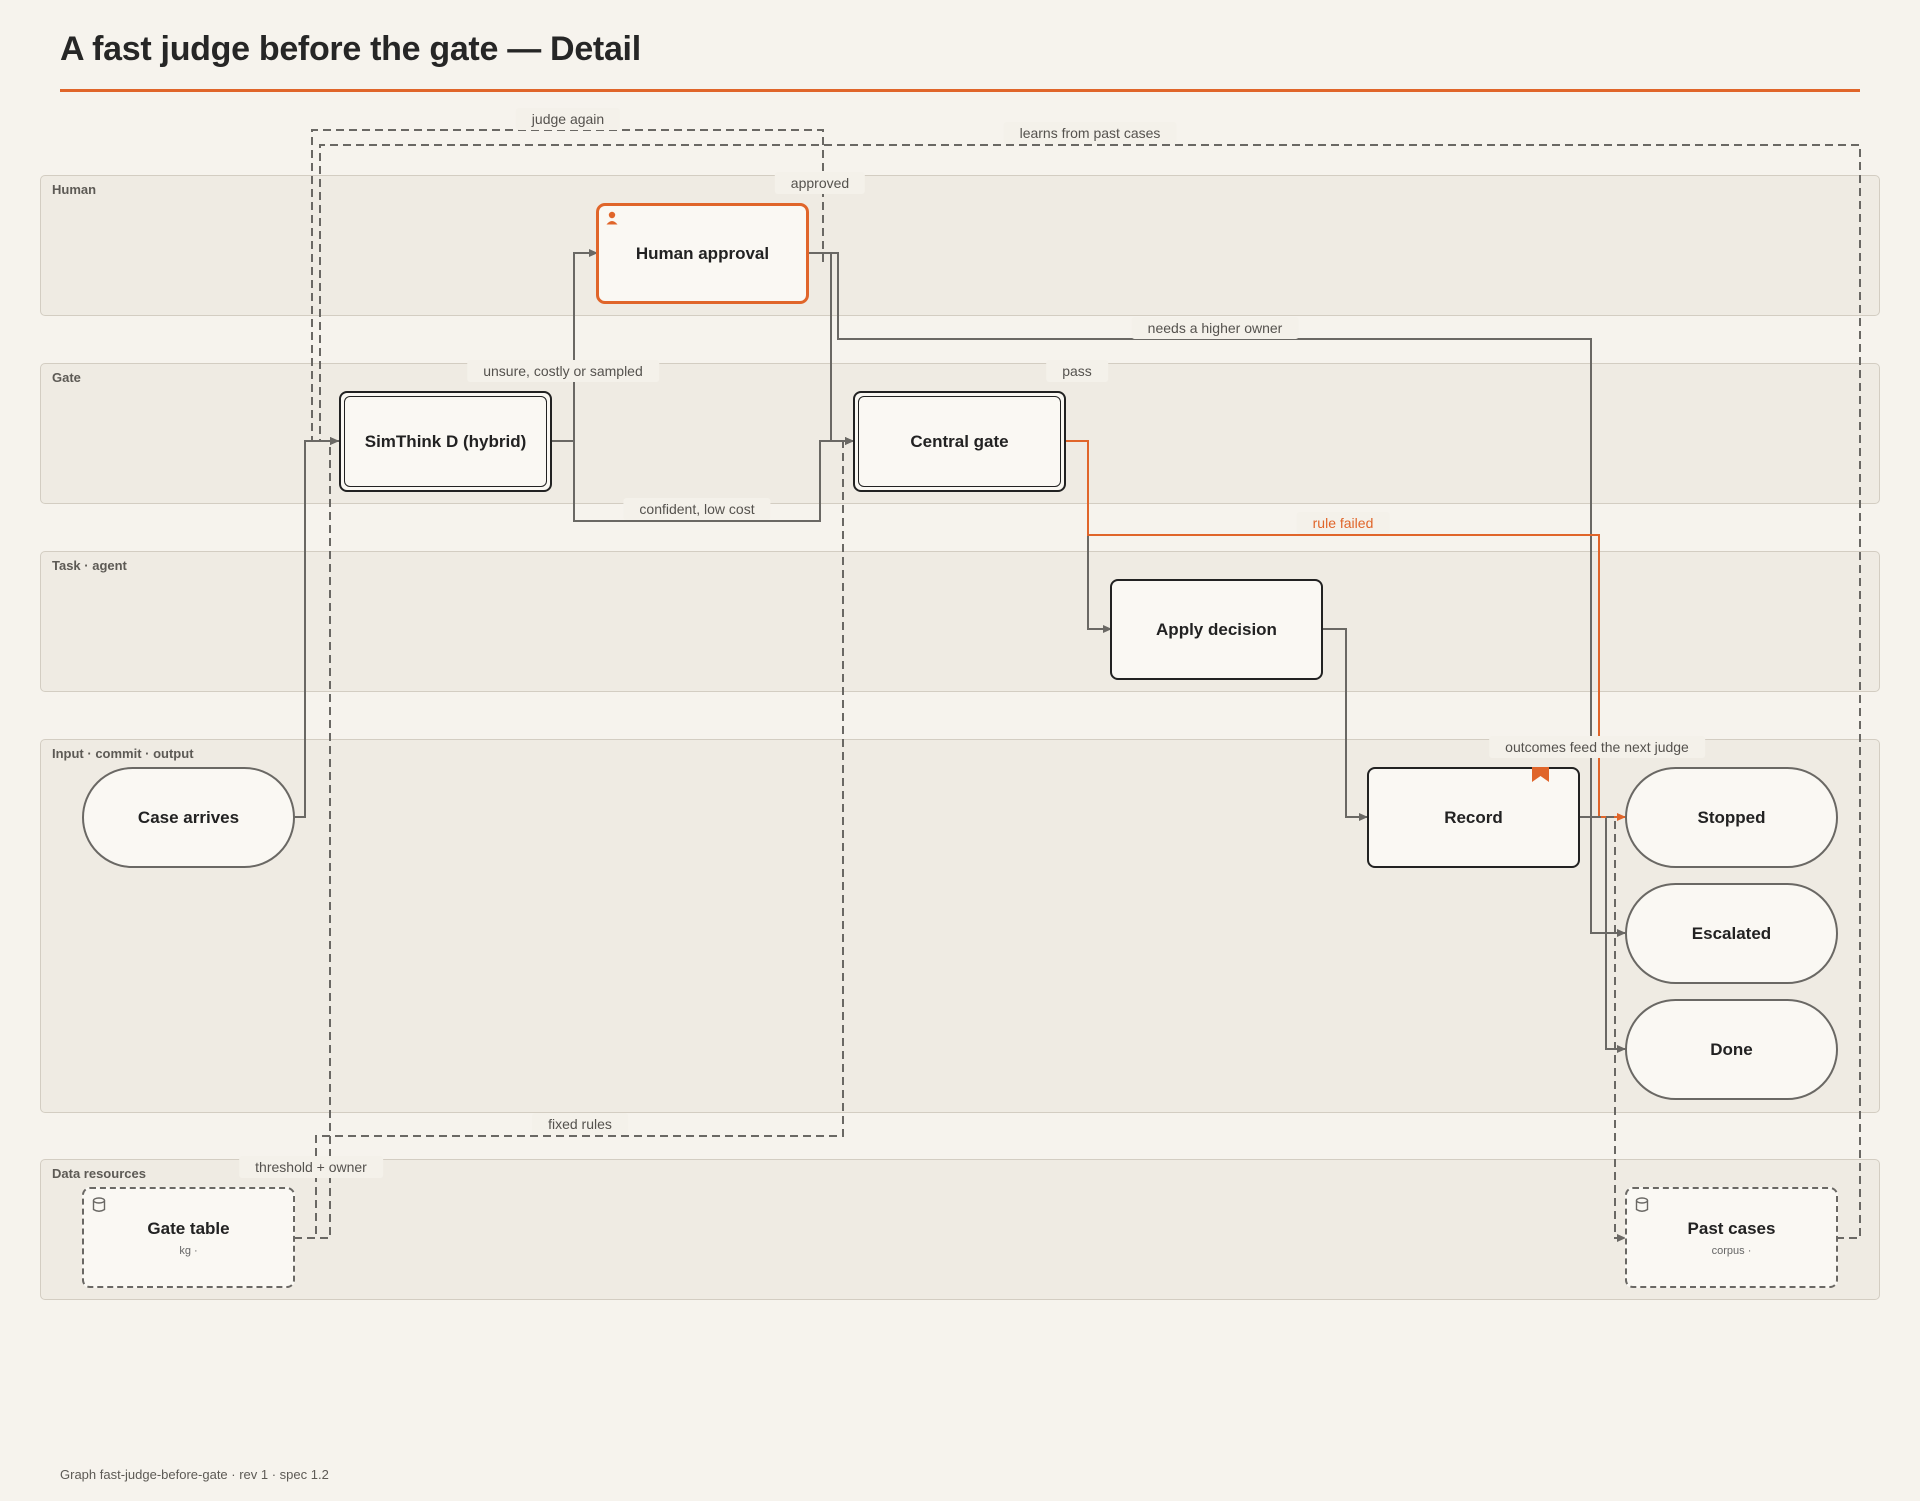 Image resolution: width=1920 pixels, height=1501 pixels. What do you see at coordinates (831, 348) in the screenshot?
I see `edge-human-to-gate` at bounding box center [831, 348].